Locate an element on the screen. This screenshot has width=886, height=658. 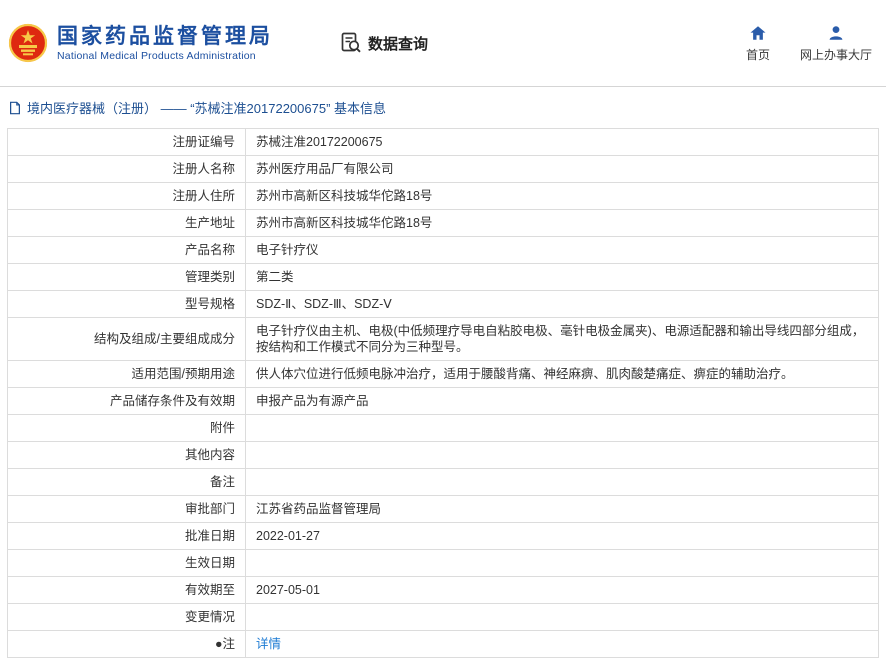
field-label: ●注 is located at coordinates (126, 644).